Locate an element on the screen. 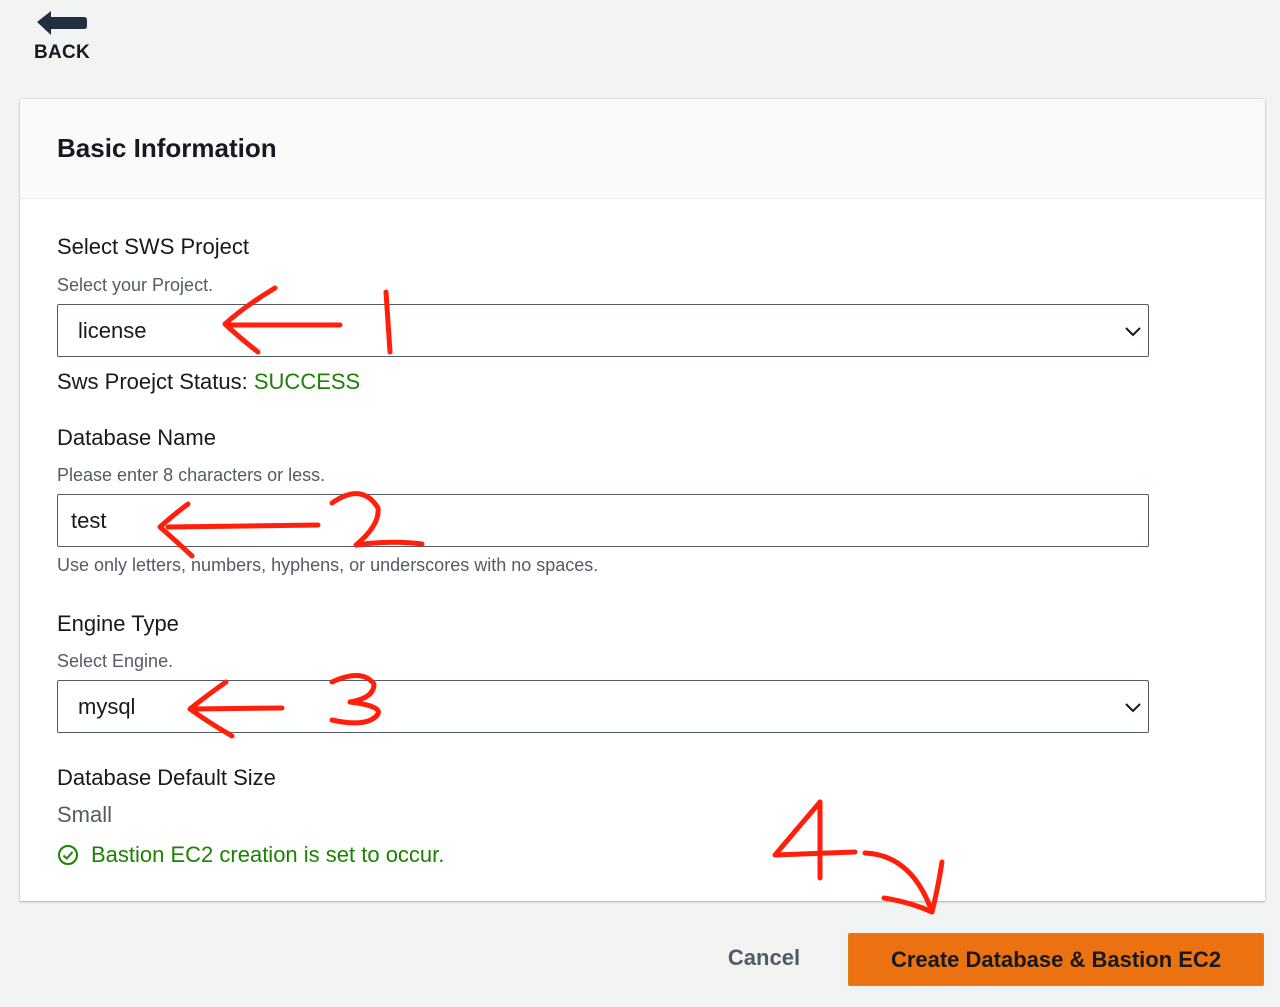  engine-type-description: Select Engine. is located at coordinates (115, 661).